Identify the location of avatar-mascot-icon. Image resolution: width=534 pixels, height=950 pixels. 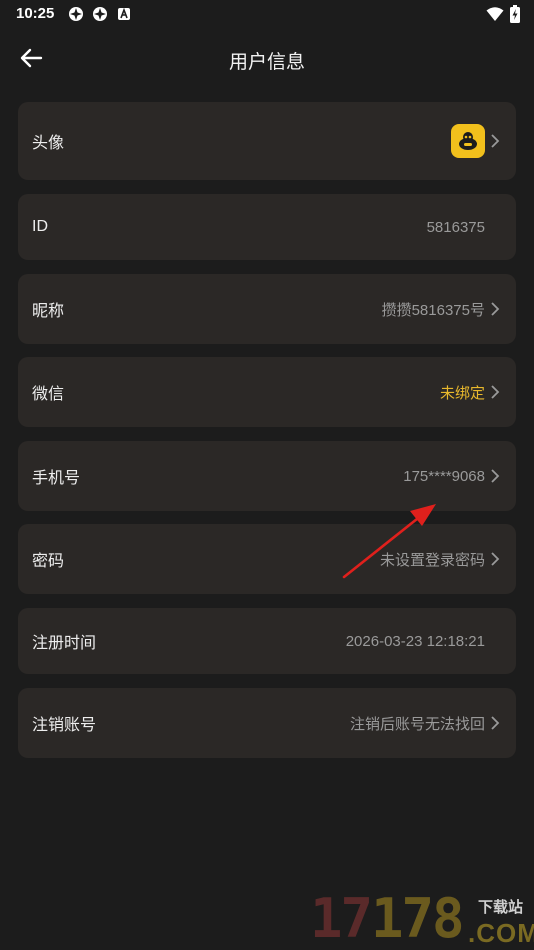
(468, 141).